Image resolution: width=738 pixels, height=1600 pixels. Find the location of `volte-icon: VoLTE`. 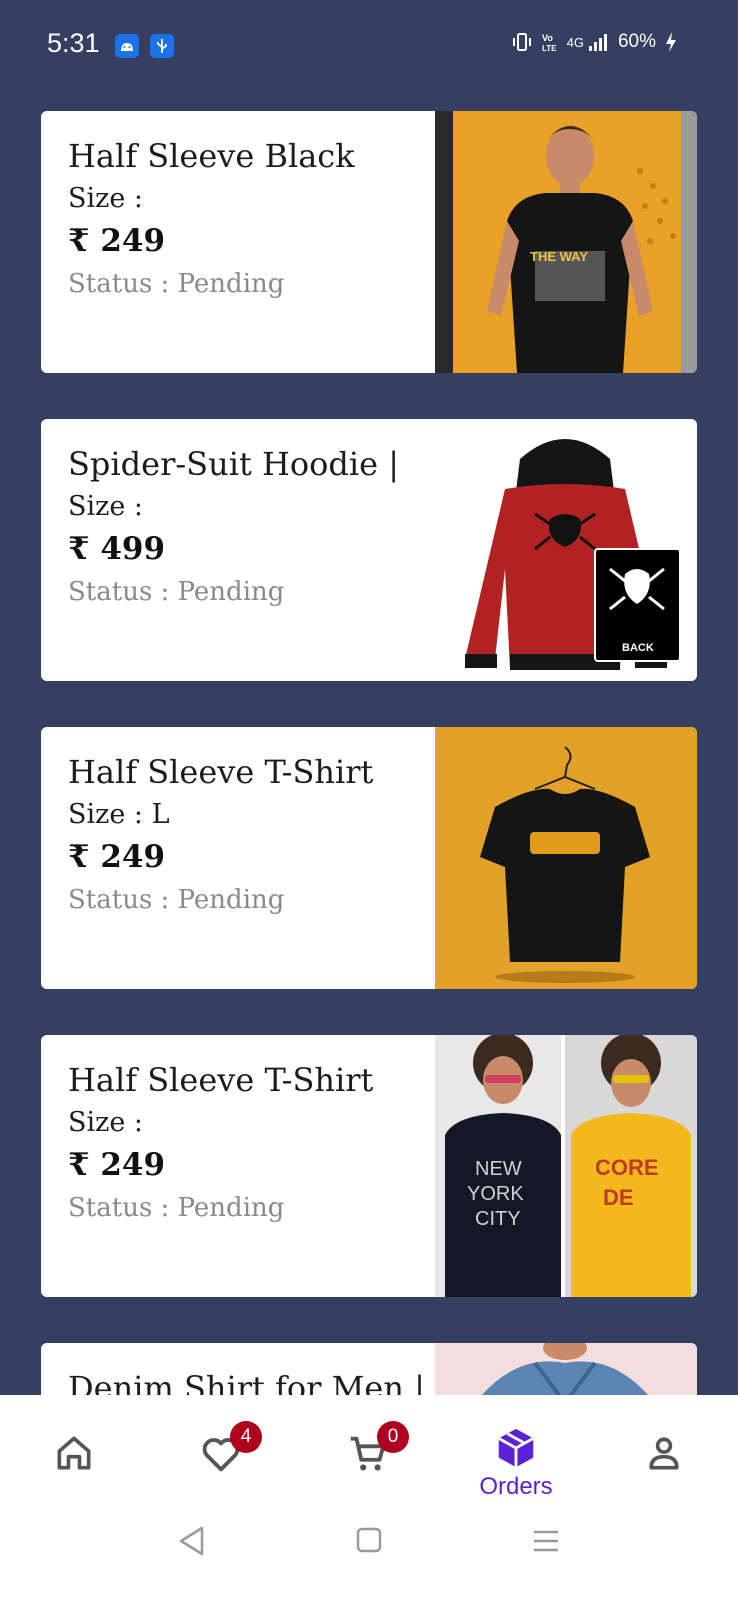

volte-icon: VoLTE is located at coordinates (549, 43).